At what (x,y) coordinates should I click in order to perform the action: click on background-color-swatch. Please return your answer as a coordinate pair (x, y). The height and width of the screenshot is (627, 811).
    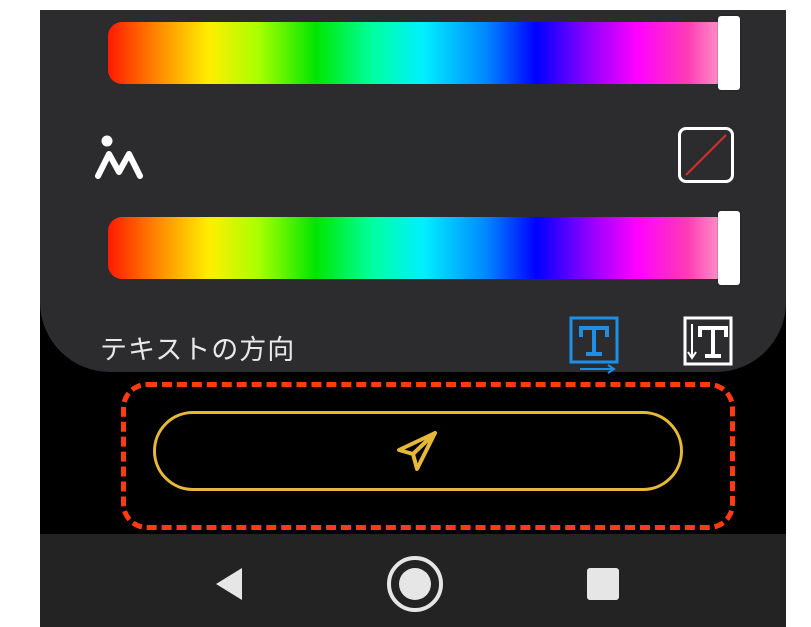
    Looking at the image, I should click on (706, 155).